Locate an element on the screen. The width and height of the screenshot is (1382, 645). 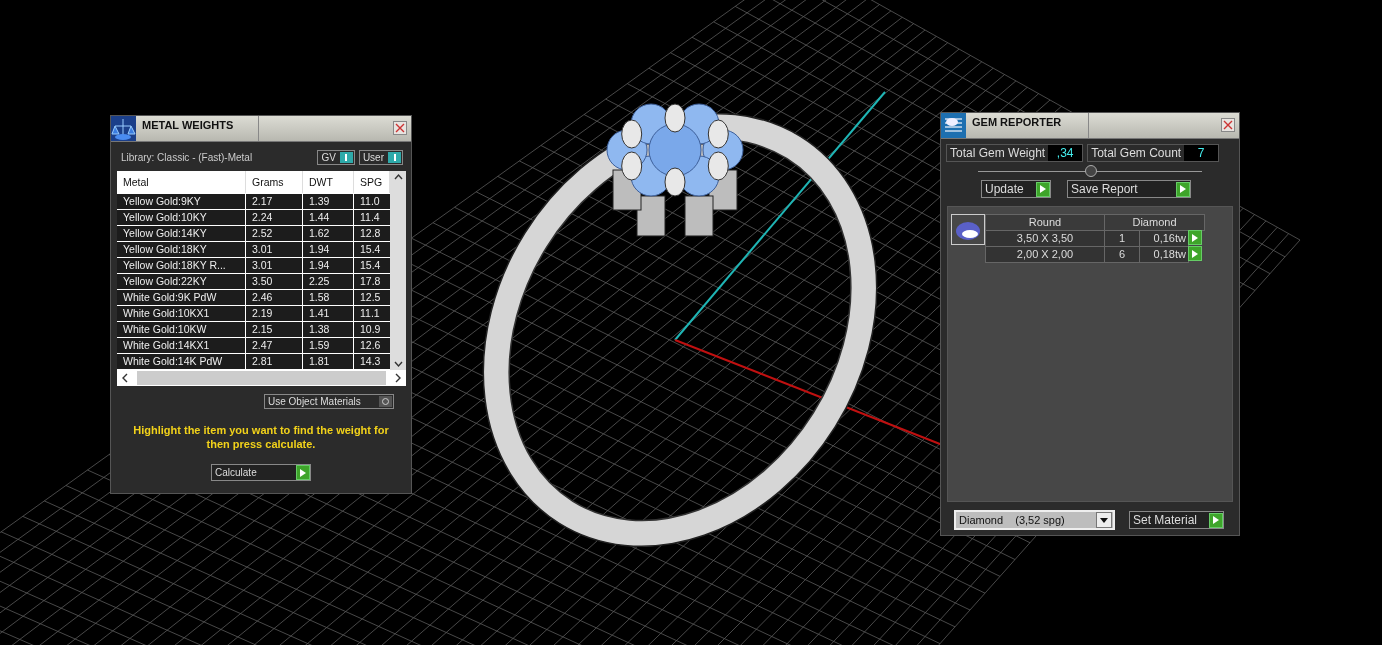
vertical-scrollbar is located at coordinates (398, 270).